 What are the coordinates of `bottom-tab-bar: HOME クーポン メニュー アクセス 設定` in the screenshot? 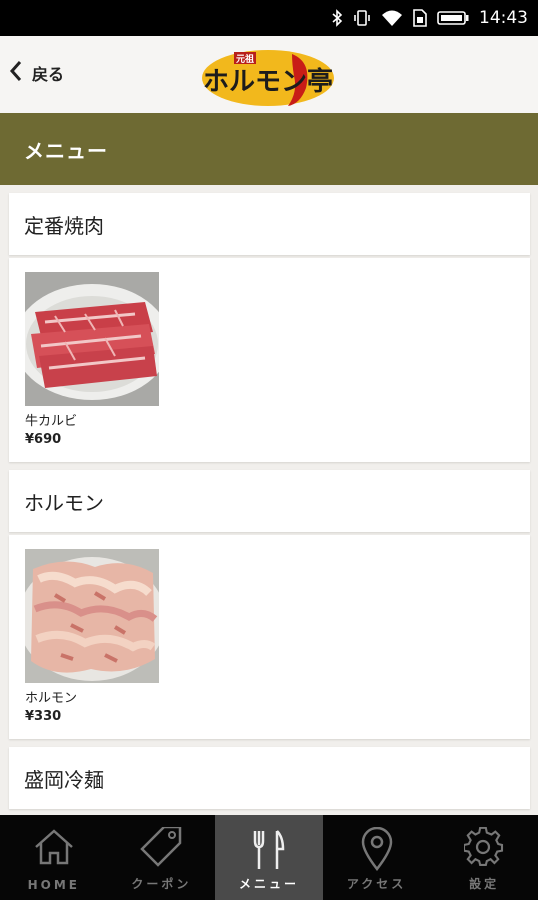 It's located at (269, 857).